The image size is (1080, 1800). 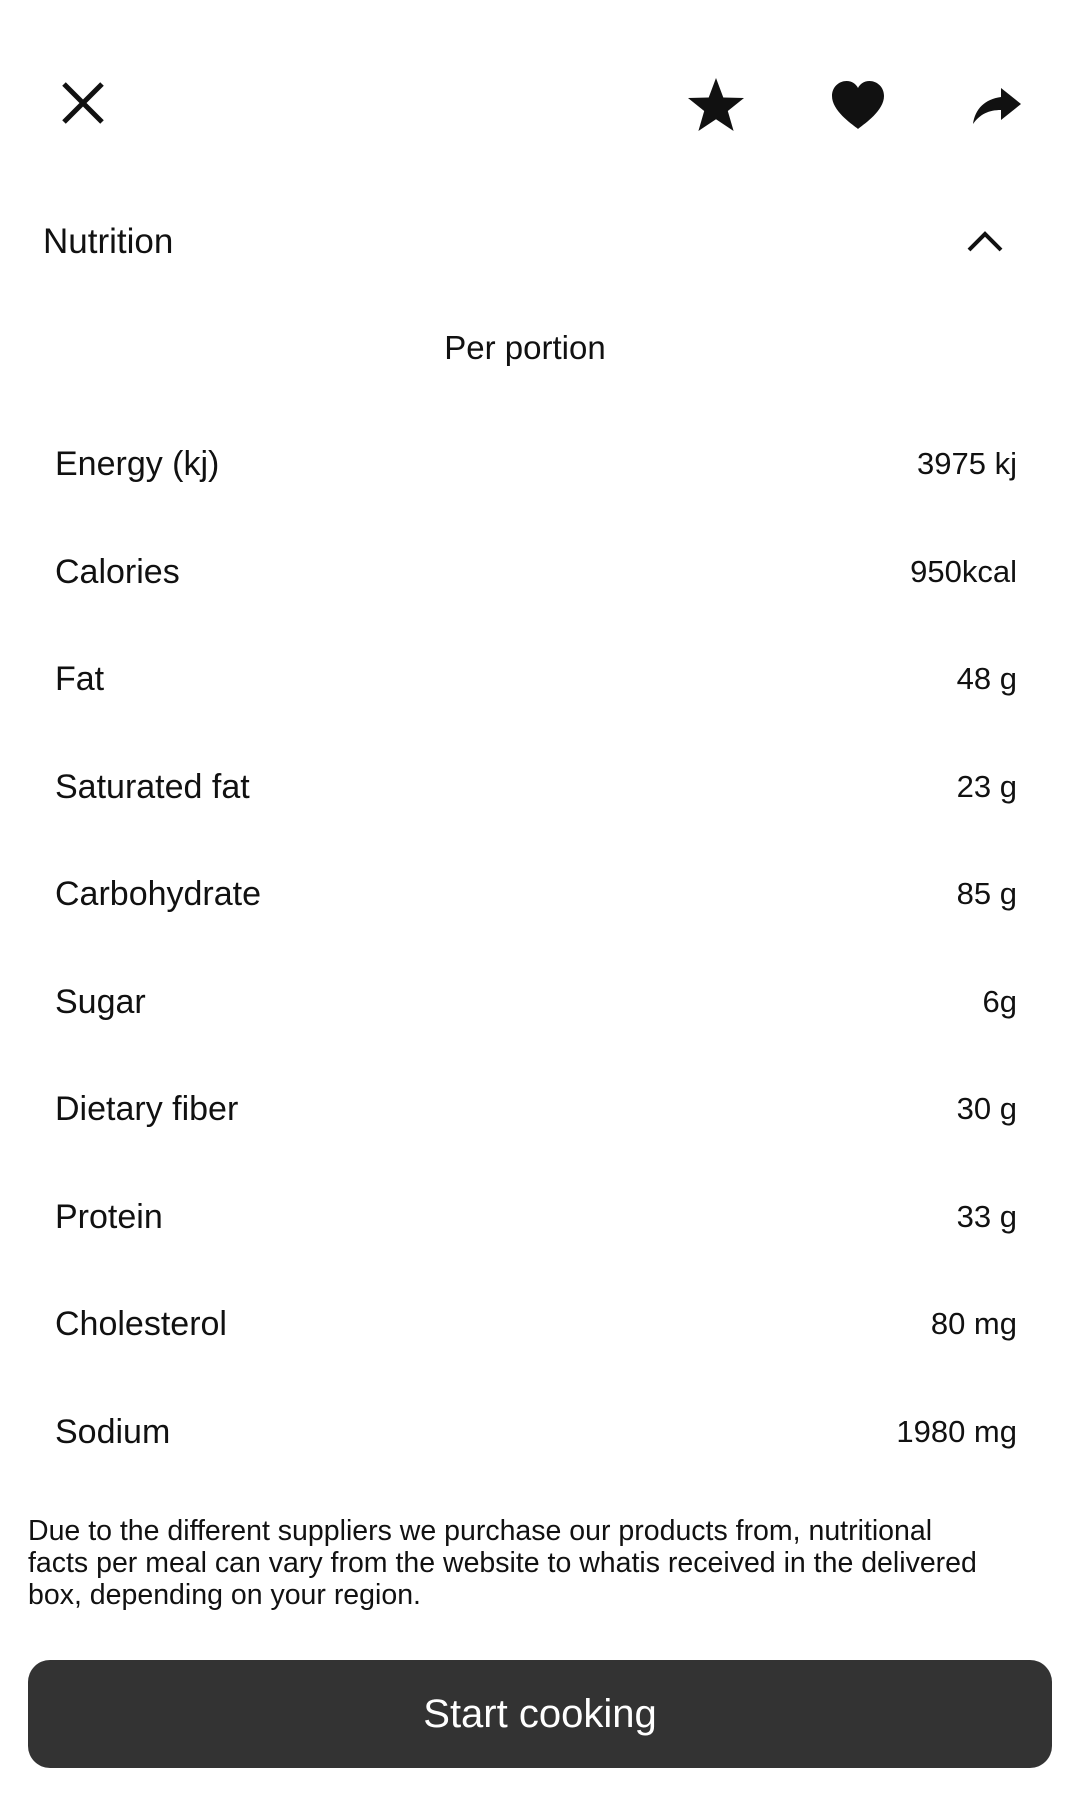 What do you see at coordinates (956, 1431) in the screenshot?
I see `nutrient-value: 1980 mg` at bounding box center [956, 1431].